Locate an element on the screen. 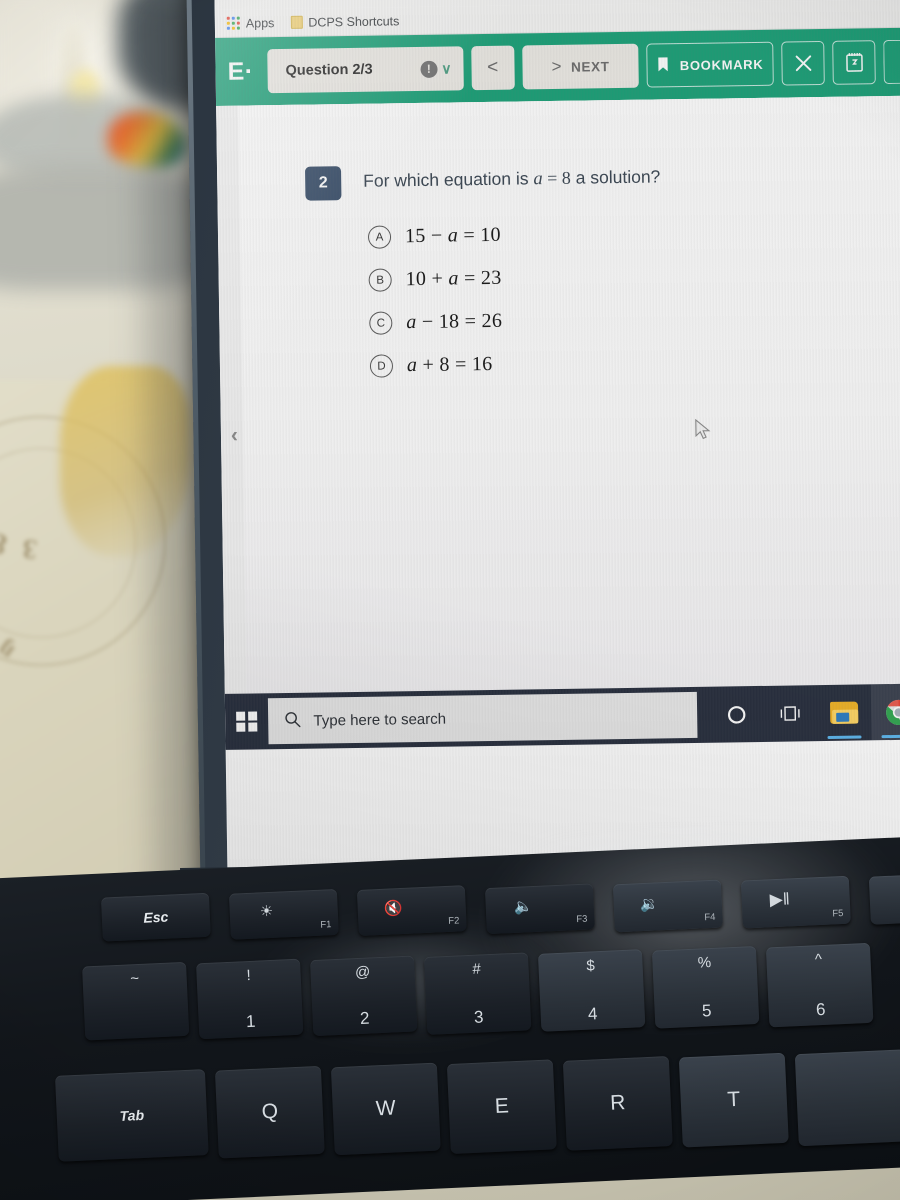 The image size is (900, 1200). key-label: E is located at coordinates (502, 1106).